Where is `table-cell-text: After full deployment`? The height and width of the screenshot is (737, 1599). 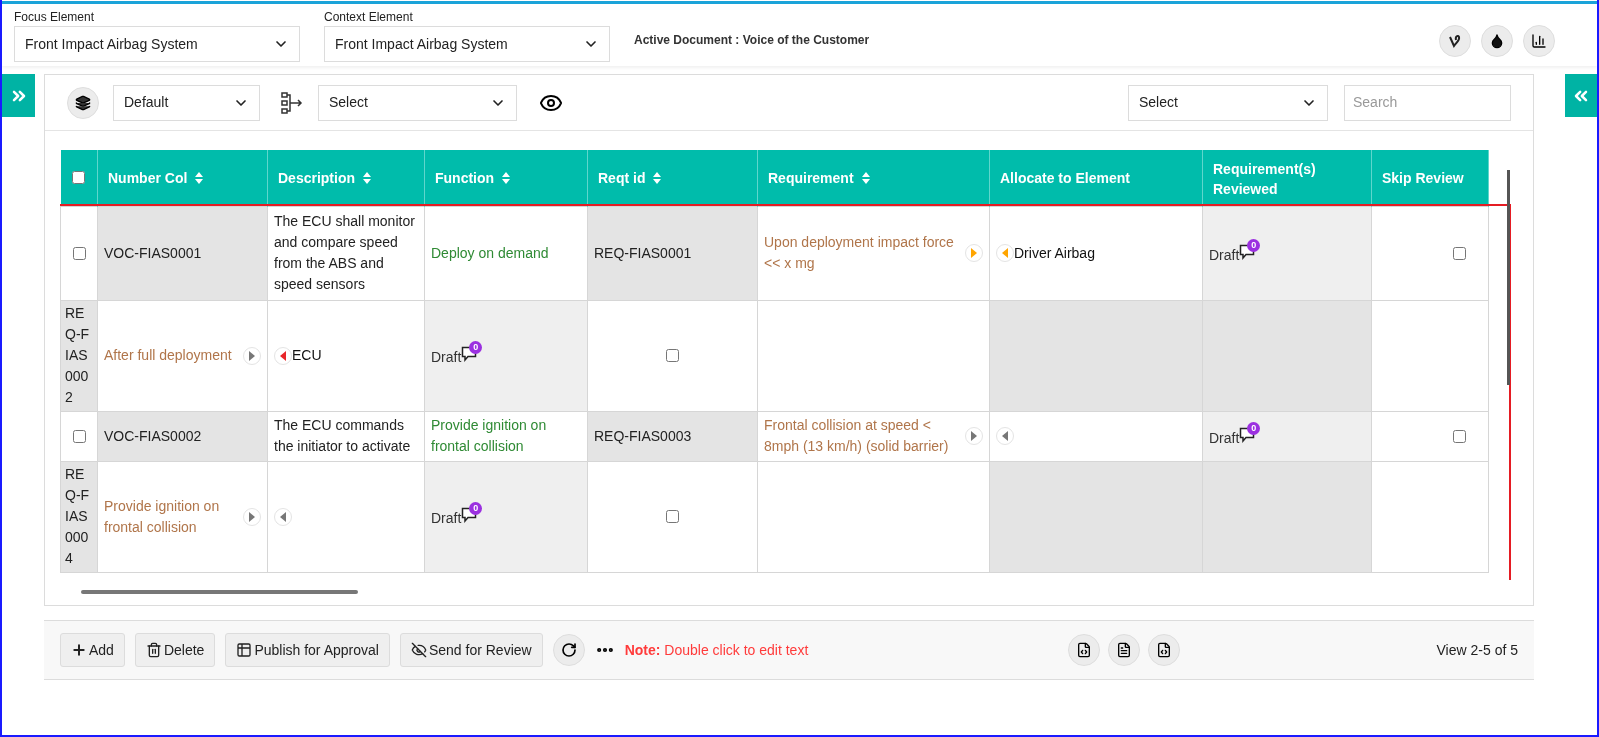
table-cell-text: After full deployment is located at coordinates (168, 355).